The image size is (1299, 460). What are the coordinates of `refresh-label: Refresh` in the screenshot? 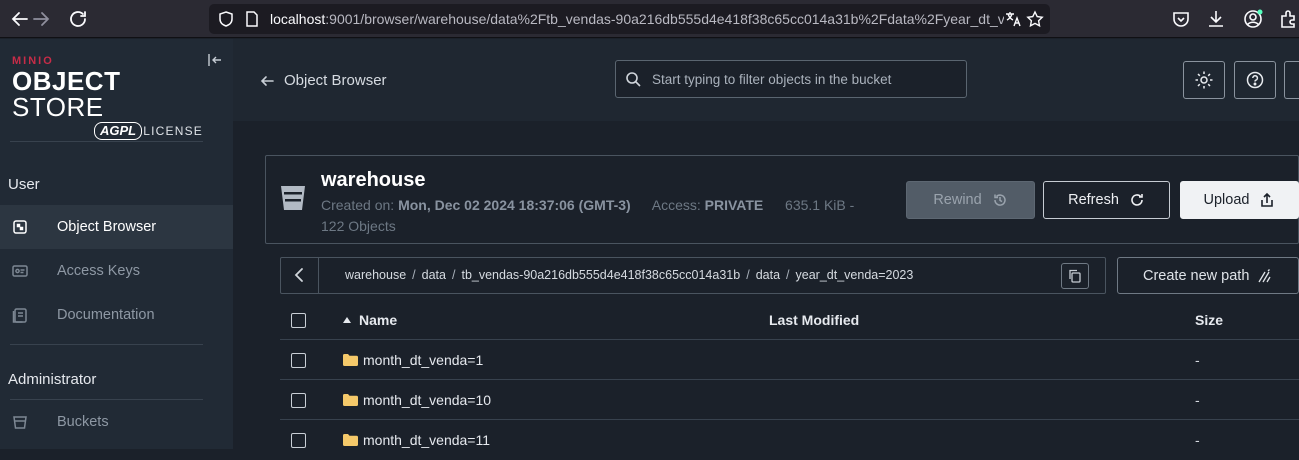 It's located at (1093, 200).